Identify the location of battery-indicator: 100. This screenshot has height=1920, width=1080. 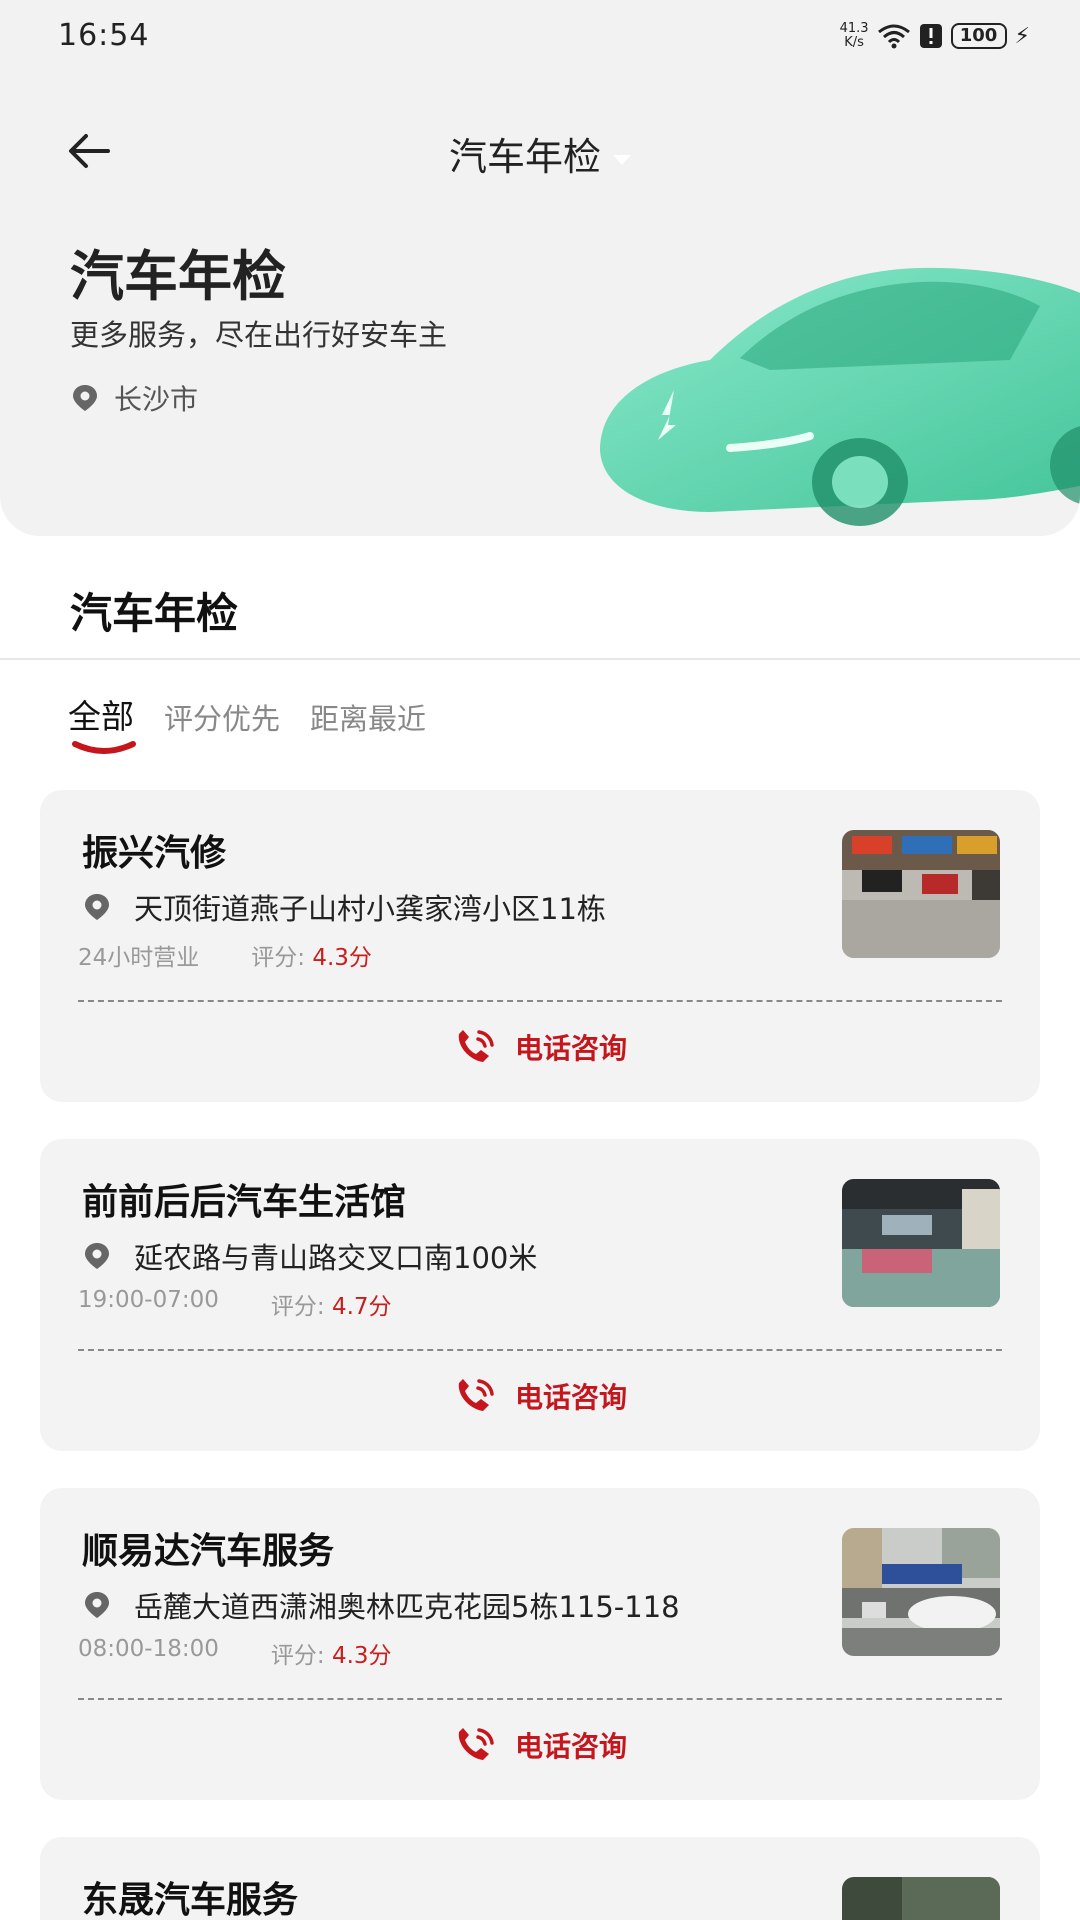
(978, 36).